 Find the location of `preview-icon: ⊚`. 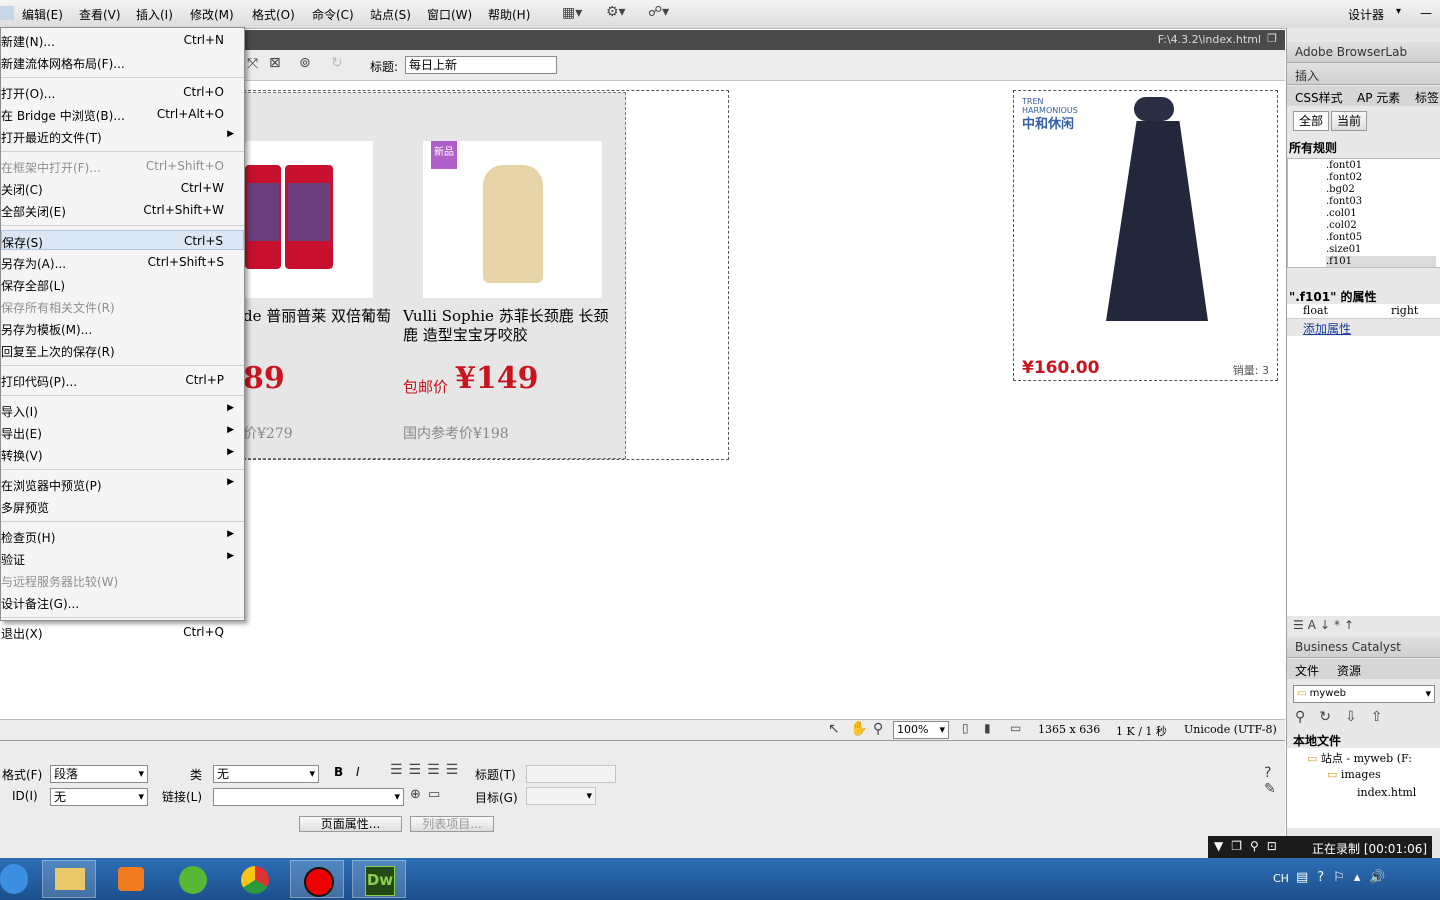

preview-icon: ⊚ is located at coordinates (305, 63).